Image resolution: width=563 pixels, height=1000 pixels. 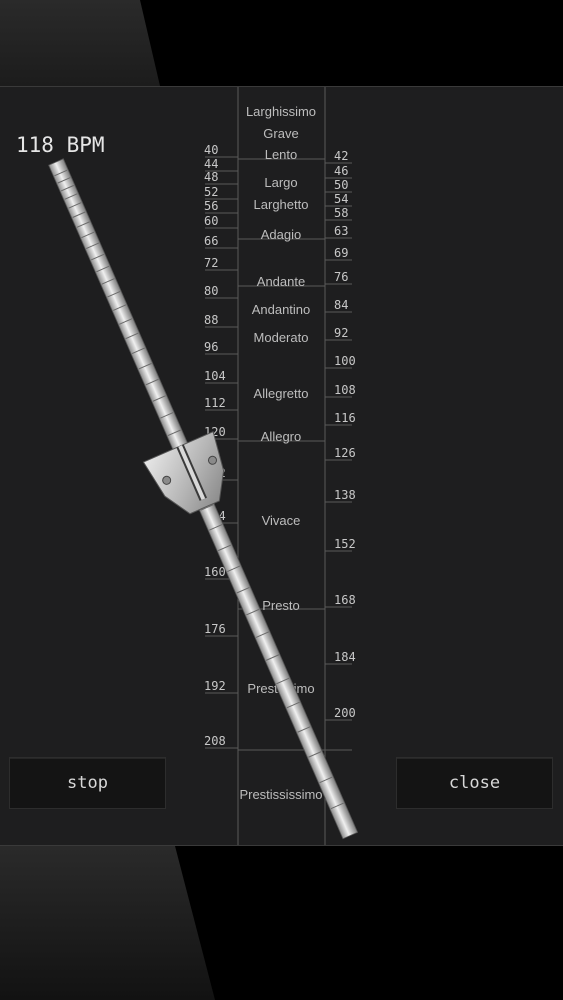 What do you see at coordinates (341, 277) in the screenshot?
I see `right-bpm-label: 76` at bounding box center [341, 277].